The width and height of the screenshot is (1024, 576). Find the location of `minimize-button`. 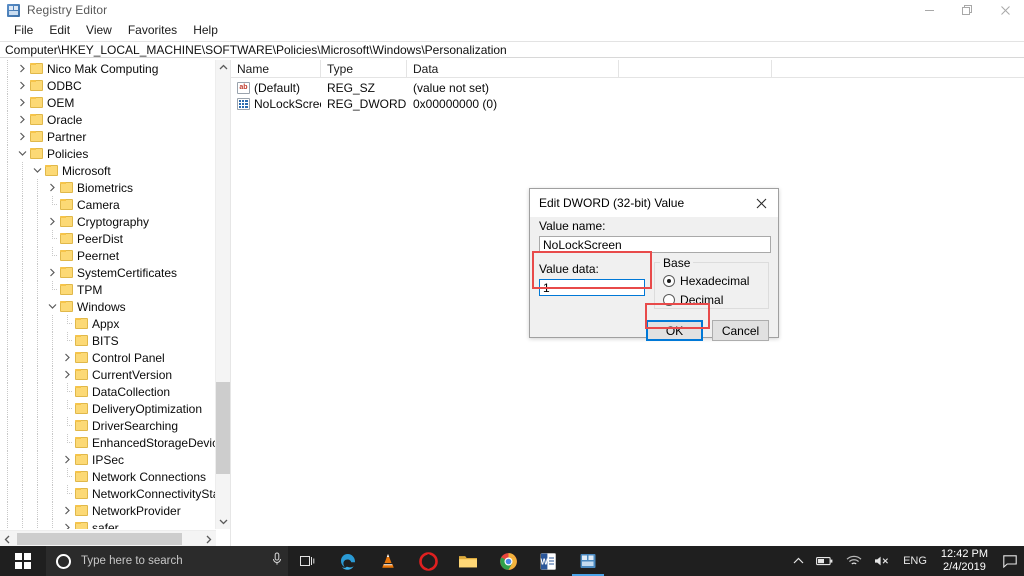

minimize-button is located at coordinates (929, 10).